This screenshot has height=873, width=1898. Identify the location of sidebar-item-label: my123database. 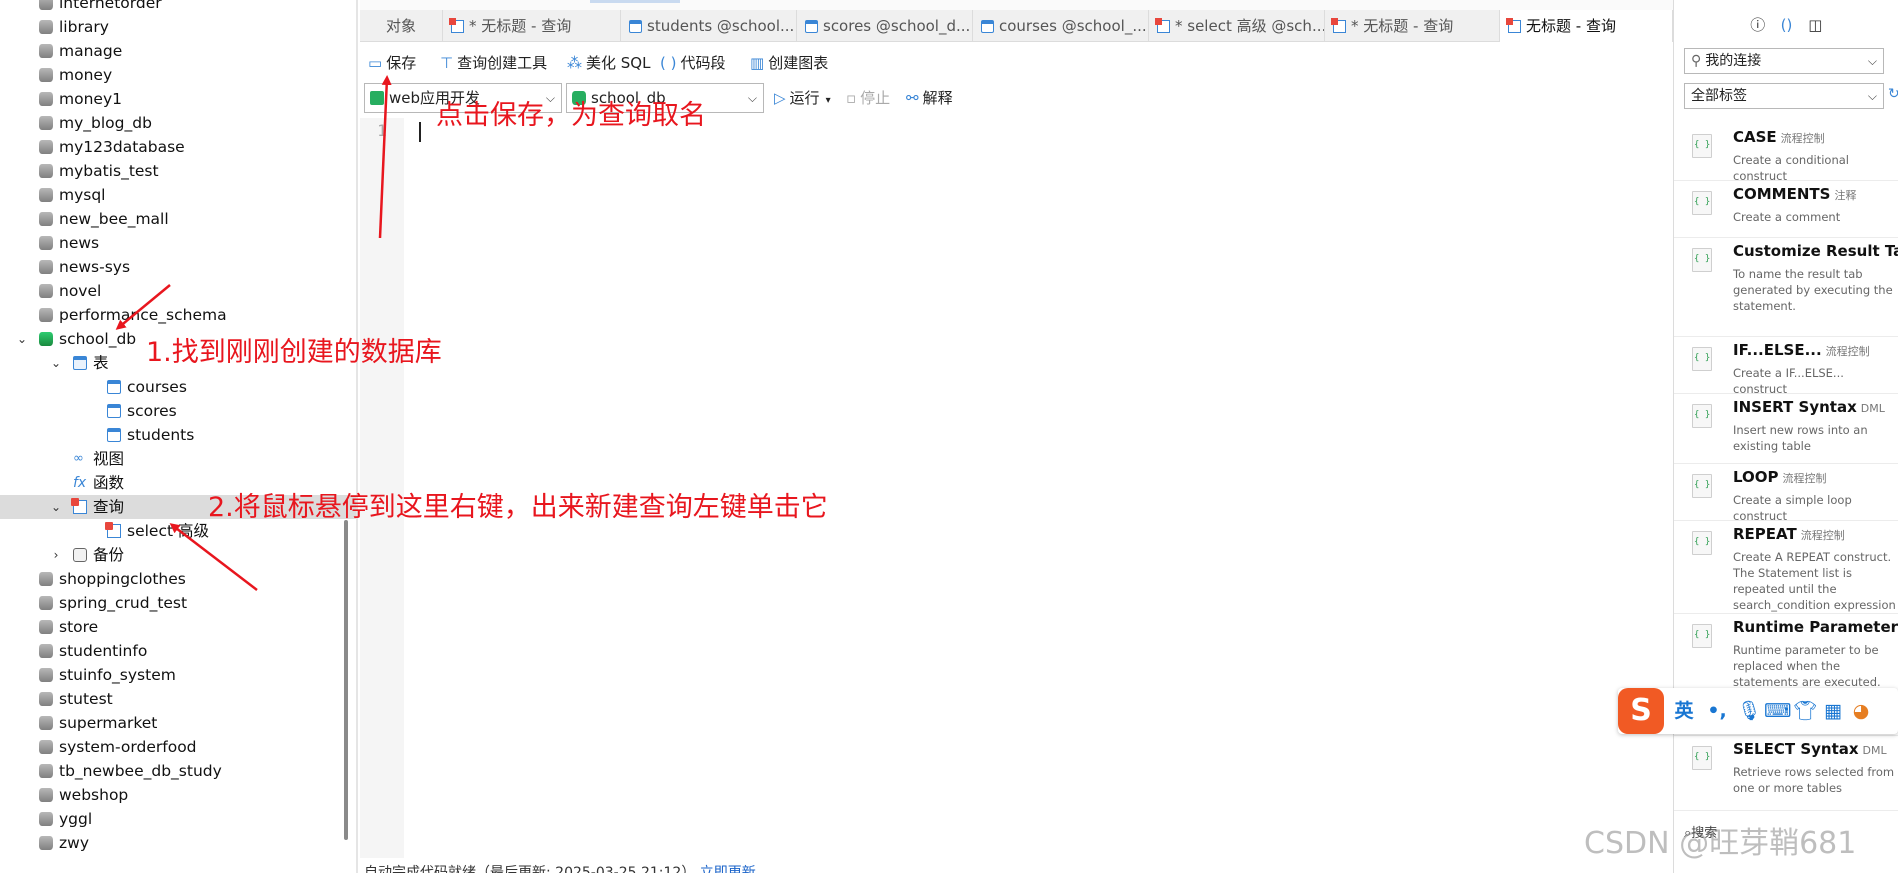
(122, 147).